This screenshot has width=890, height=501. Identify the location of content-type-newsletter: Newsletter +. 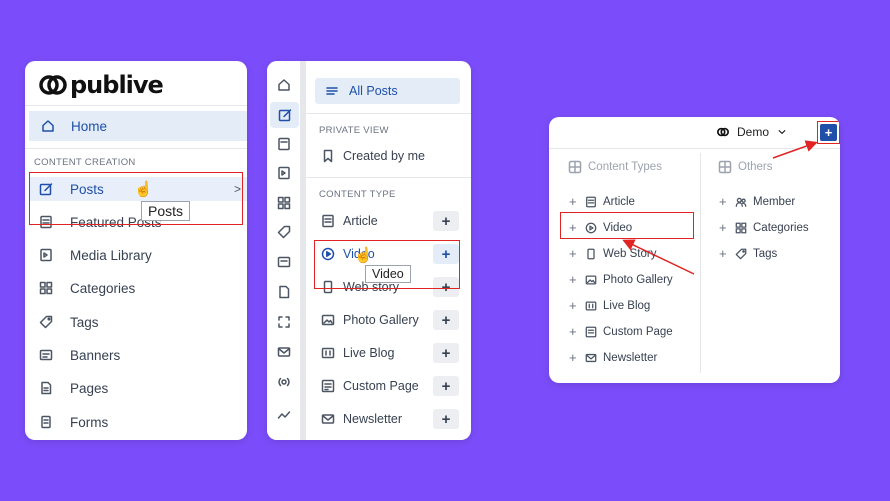
(390, 419).